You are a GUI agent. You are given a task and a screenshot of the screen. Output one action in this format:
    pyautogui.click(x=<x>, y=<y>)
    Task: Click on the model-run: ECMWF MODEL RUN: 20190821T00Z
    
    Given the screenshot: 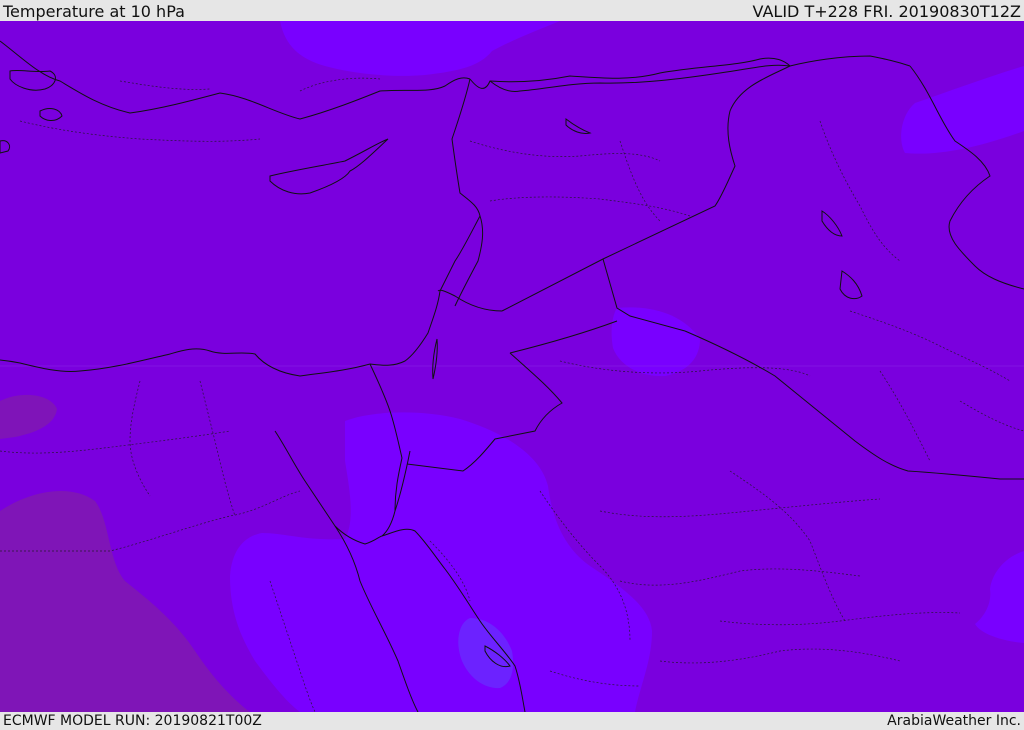 What is the action you would take?
    pyautogui.click(x=132, y=720)
    